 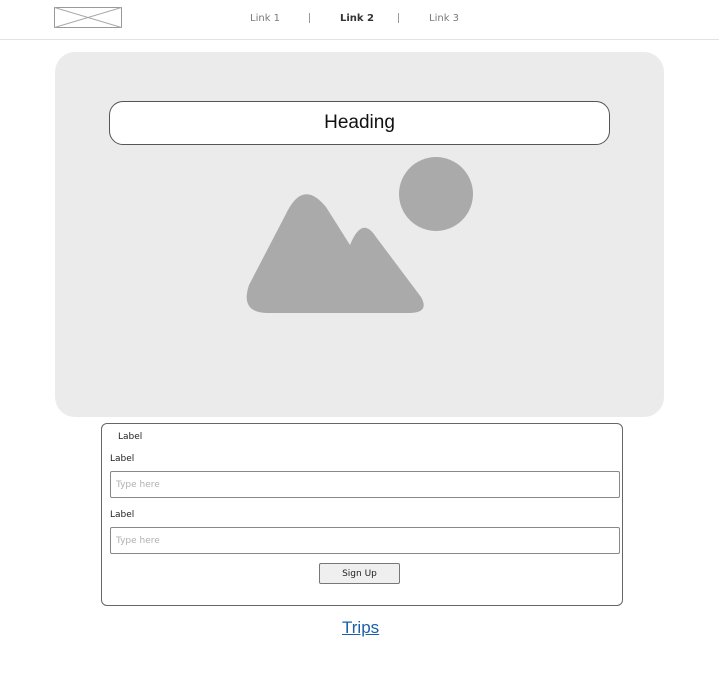 What do you see at coordinates (360, 628) in the screenshot?
I see `trips-link: Trips` at bounding box center [360, 628].